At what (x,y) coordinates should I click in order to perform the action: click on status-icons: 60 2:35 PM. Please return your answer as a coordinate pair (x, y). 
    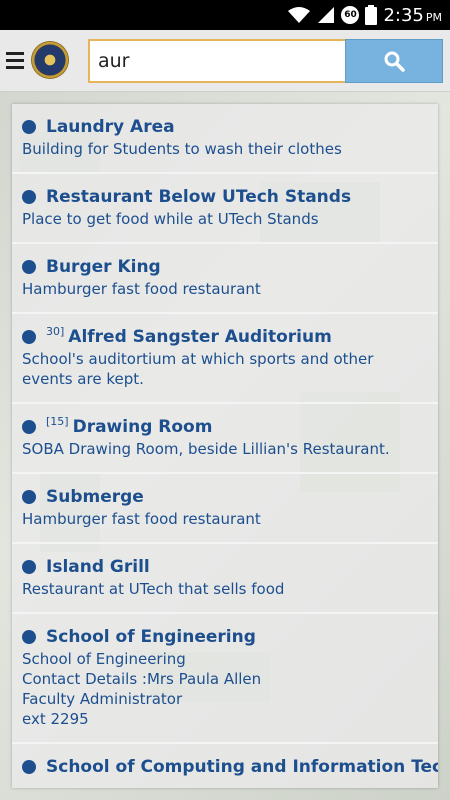
    Looking at the image, I should click on (364, 15).